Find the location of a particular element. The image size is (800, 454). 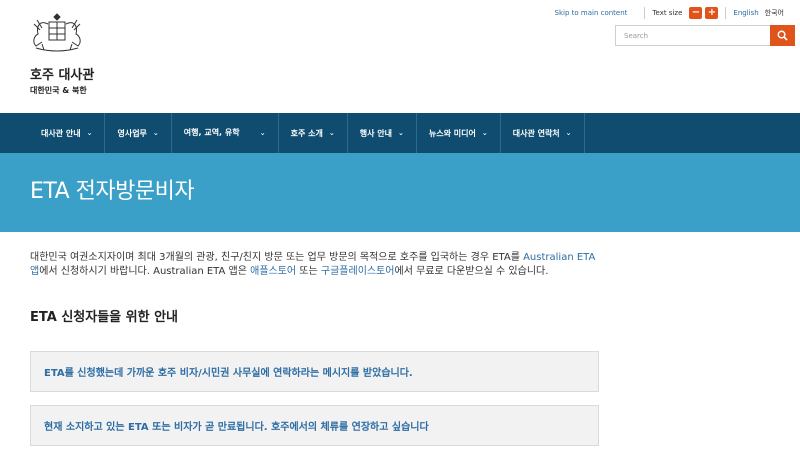

app-store-link: 애플스토어 is located at coordinates (273, 271).